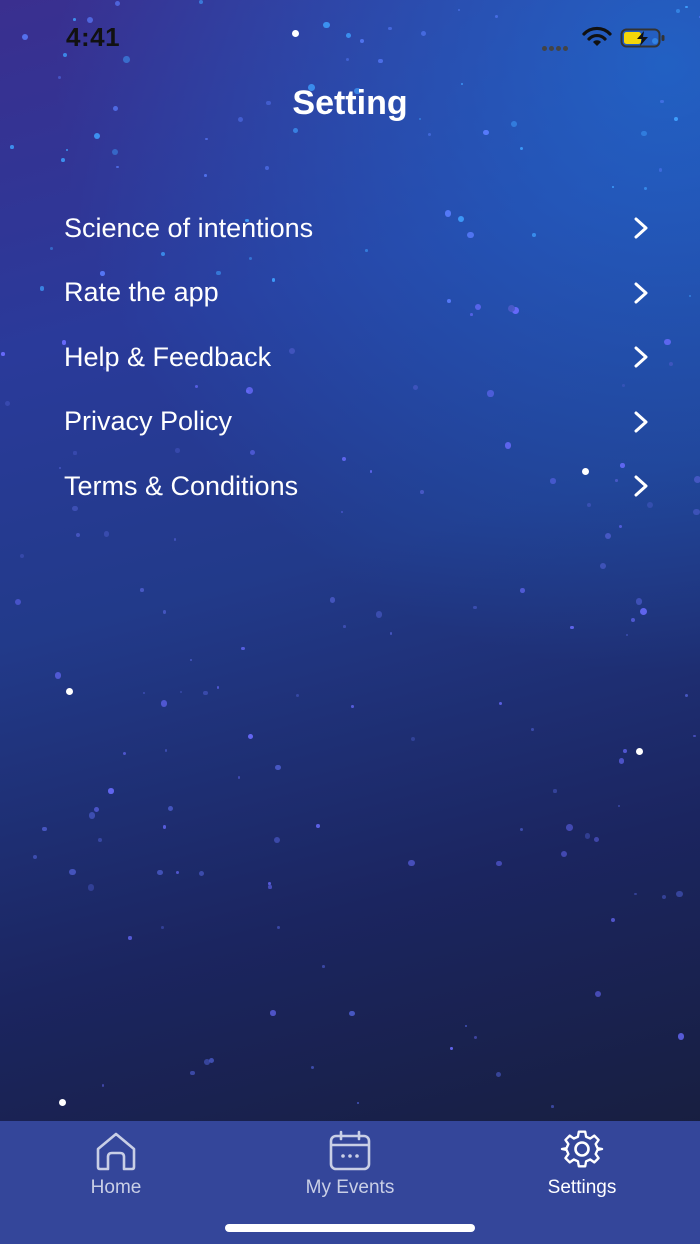 The height and width of the screenshot is (1244, 700). What do you see at coordinates (350, 35) in the screenshot?
I see `status-bar: 4:41` at bounding box center [350, 35].